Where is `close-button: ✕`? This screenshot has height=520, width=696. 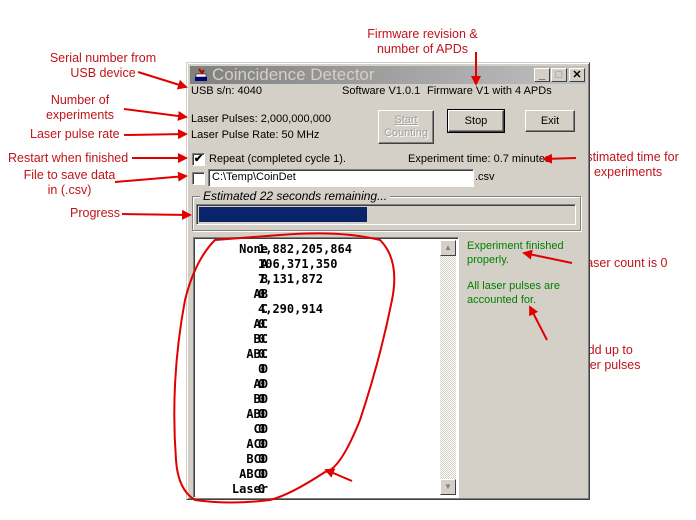 close-button: ✕ is located at coordinates (577, 75).